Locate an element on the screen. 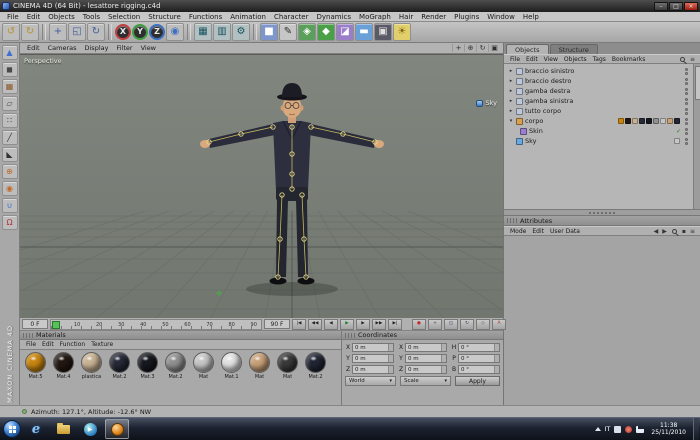 This screenshot has height=440, width=700. options-icon: ≡ is located at coordinates (692, 231).